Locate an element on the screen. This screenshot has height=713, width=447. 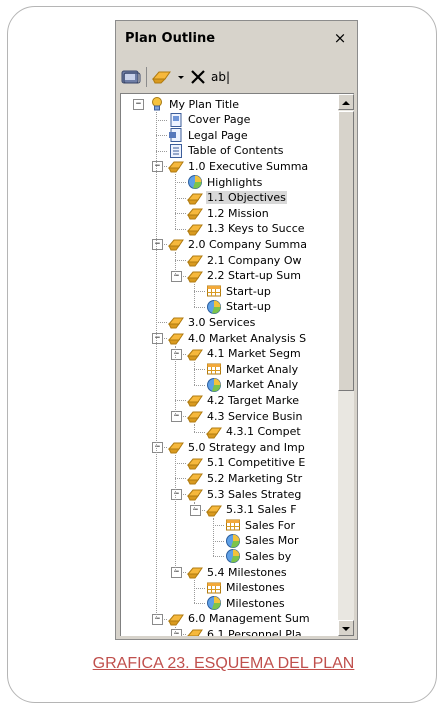
vertical-scrollbar is located at coordinates (346, 365).